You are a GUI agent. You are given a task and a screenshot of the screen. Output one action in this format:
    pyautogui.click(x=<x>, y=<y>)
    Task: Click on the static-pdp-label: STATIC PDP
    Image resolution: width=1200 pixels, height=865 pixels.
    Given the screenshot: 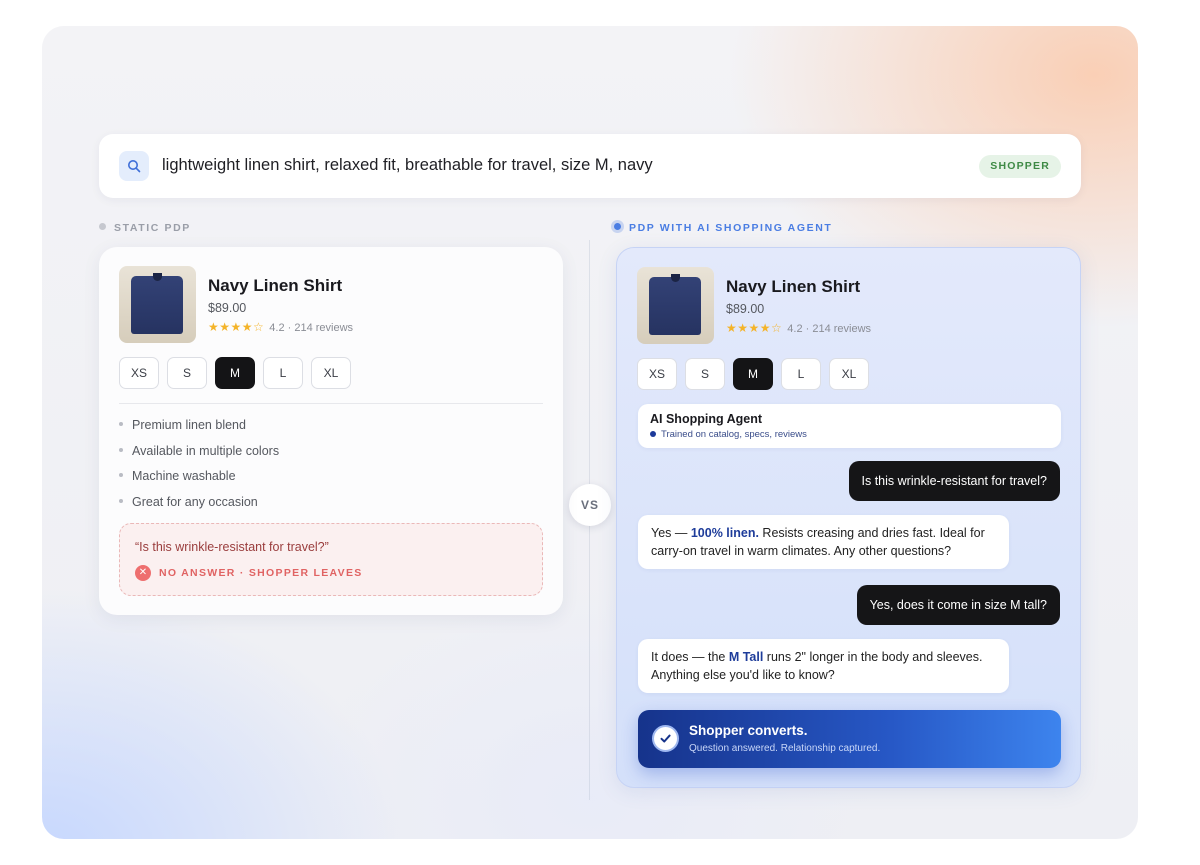 What is the action you would take?
    pyautogui.click(x=145, y=228)
    